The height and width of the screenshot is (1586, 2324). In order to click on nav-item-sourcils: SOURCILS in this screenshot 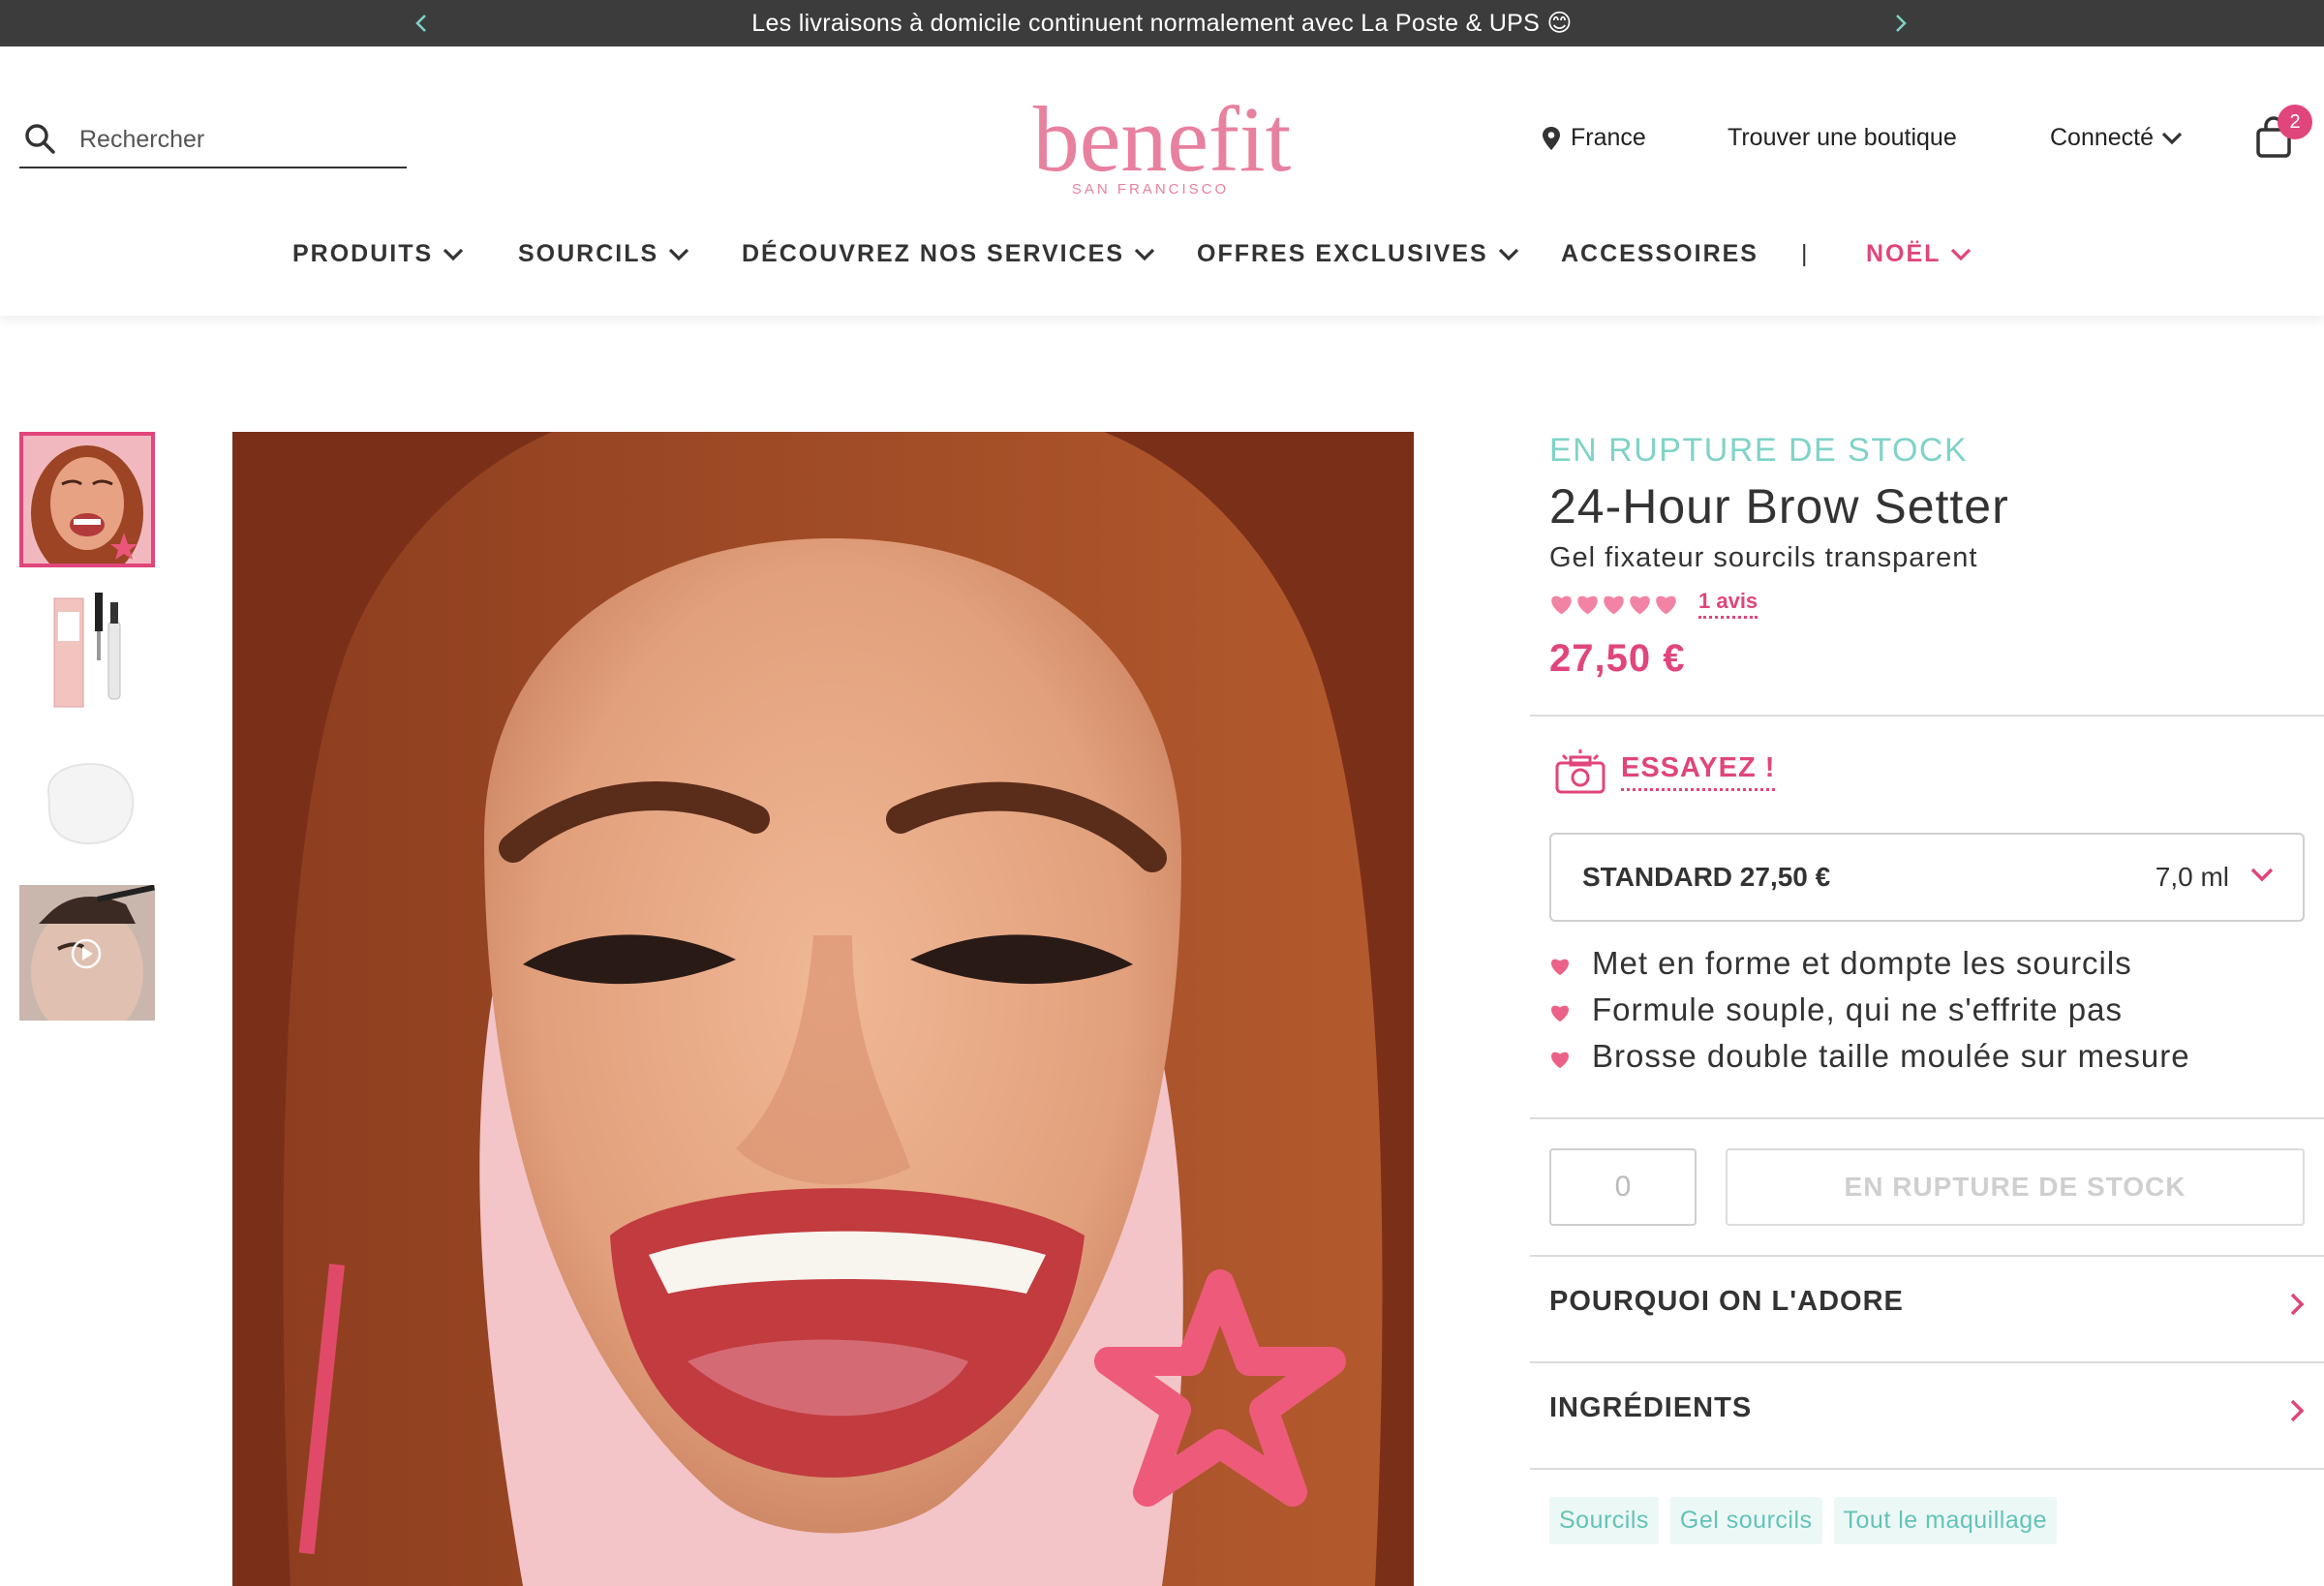, I will do `click(604, 254)`.